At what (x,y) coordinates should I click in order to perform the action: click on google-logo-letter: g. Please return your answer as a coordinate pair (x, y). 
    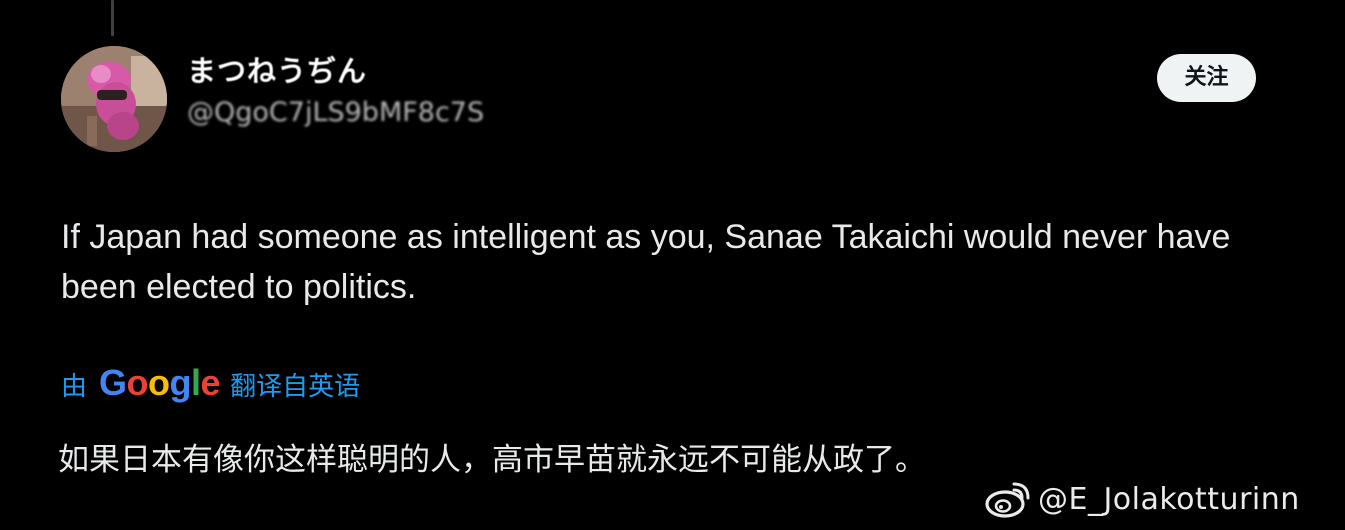
    Looking at the image, I should click on (180, 382).